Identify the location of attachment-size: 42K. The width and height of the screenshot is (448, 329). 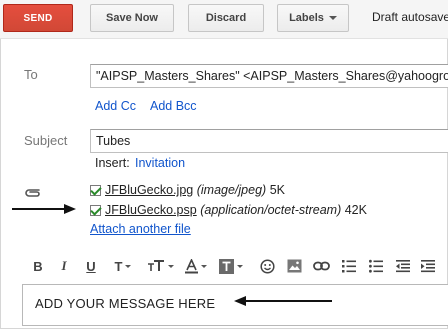
(355, 210).